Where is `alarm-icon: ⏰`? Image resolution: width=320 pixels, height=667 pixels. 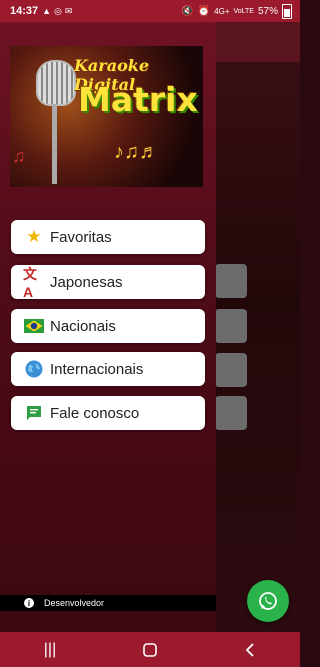 alarm-icon: ⏰ is located at coordinates (204, 11).